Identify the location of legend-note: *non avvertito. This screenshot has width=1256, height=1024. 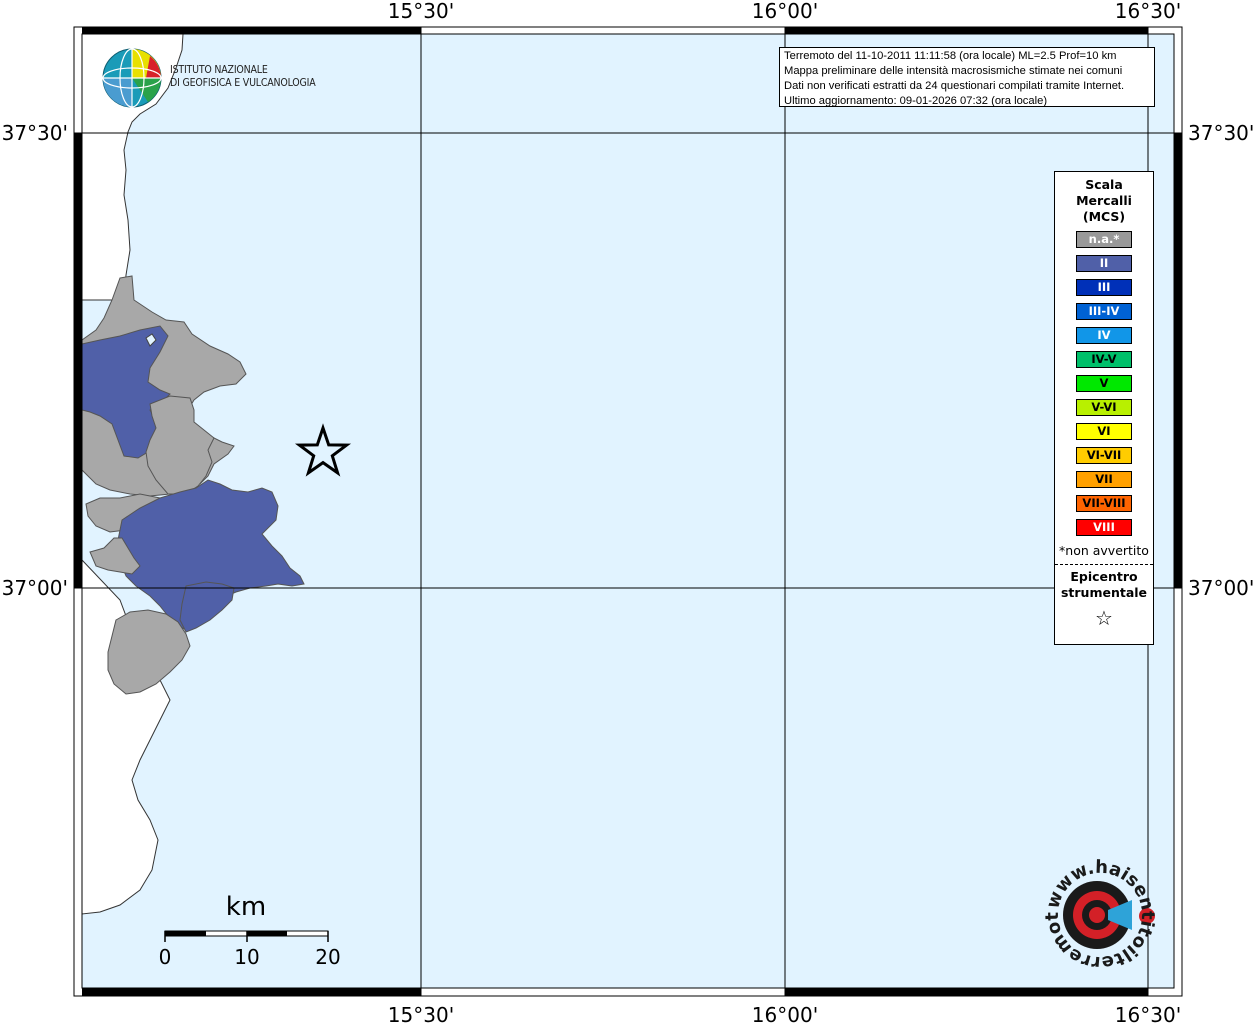
(1104, 550).